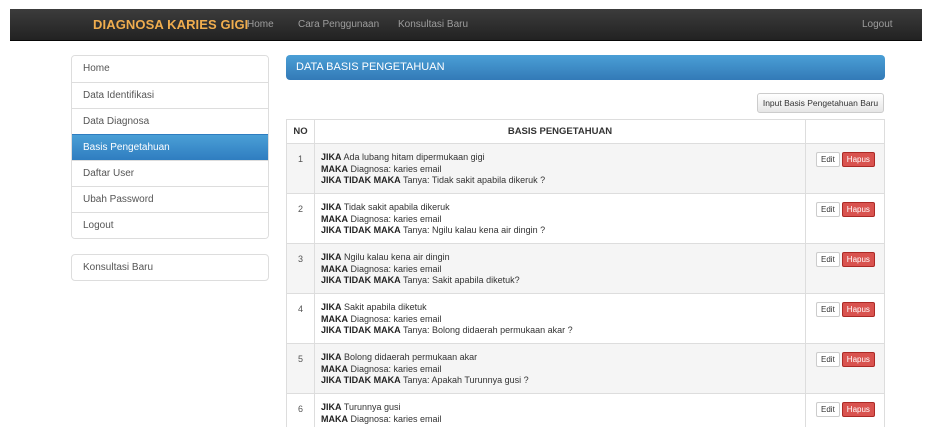  I want to click on row-number: 2, so click(300, 218).